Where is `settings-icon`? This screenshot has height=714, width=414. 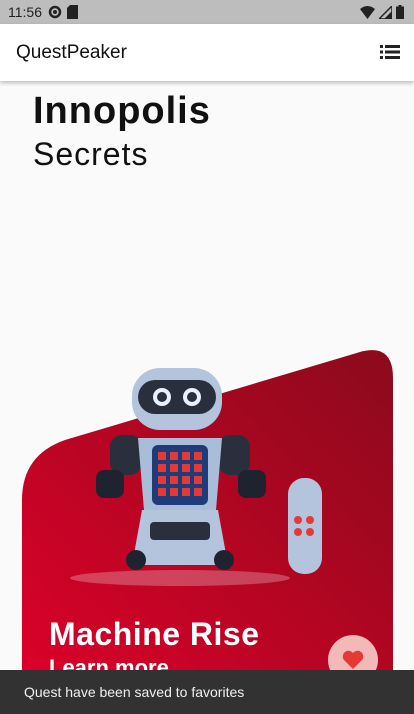
settings-icon is located at coordinates (55, 14).